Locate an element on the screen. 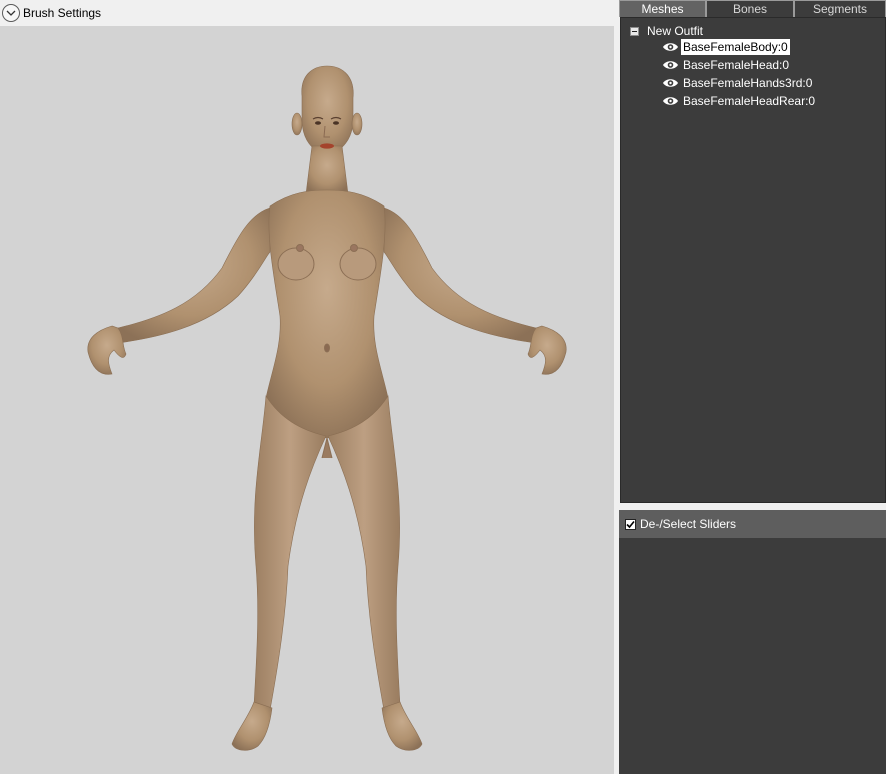  tree-root-new-outfit: New Outfit is located at coordinates (666, 31).